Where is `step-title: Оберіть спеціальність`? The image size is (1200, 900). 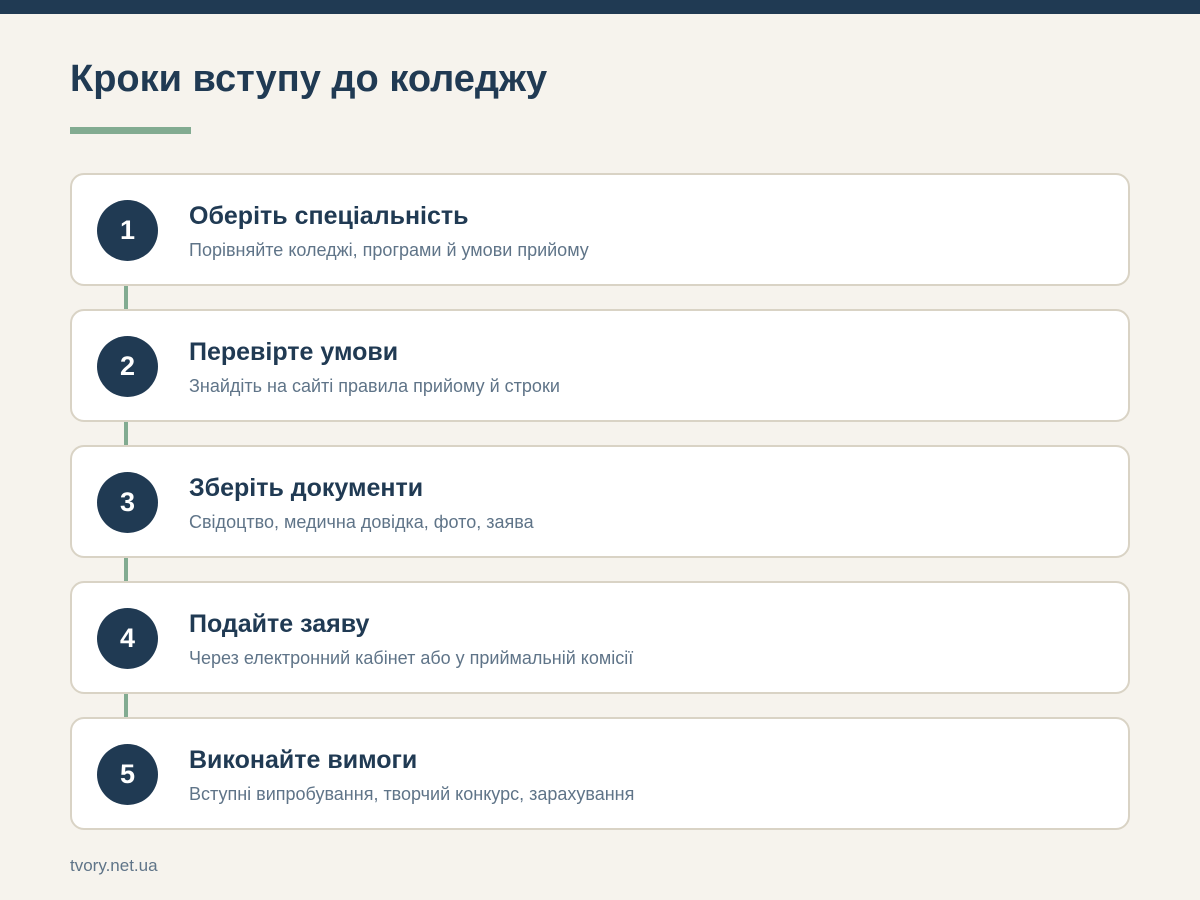
step-title: Оберіть спеціальність is located at coordinates (329, 216).